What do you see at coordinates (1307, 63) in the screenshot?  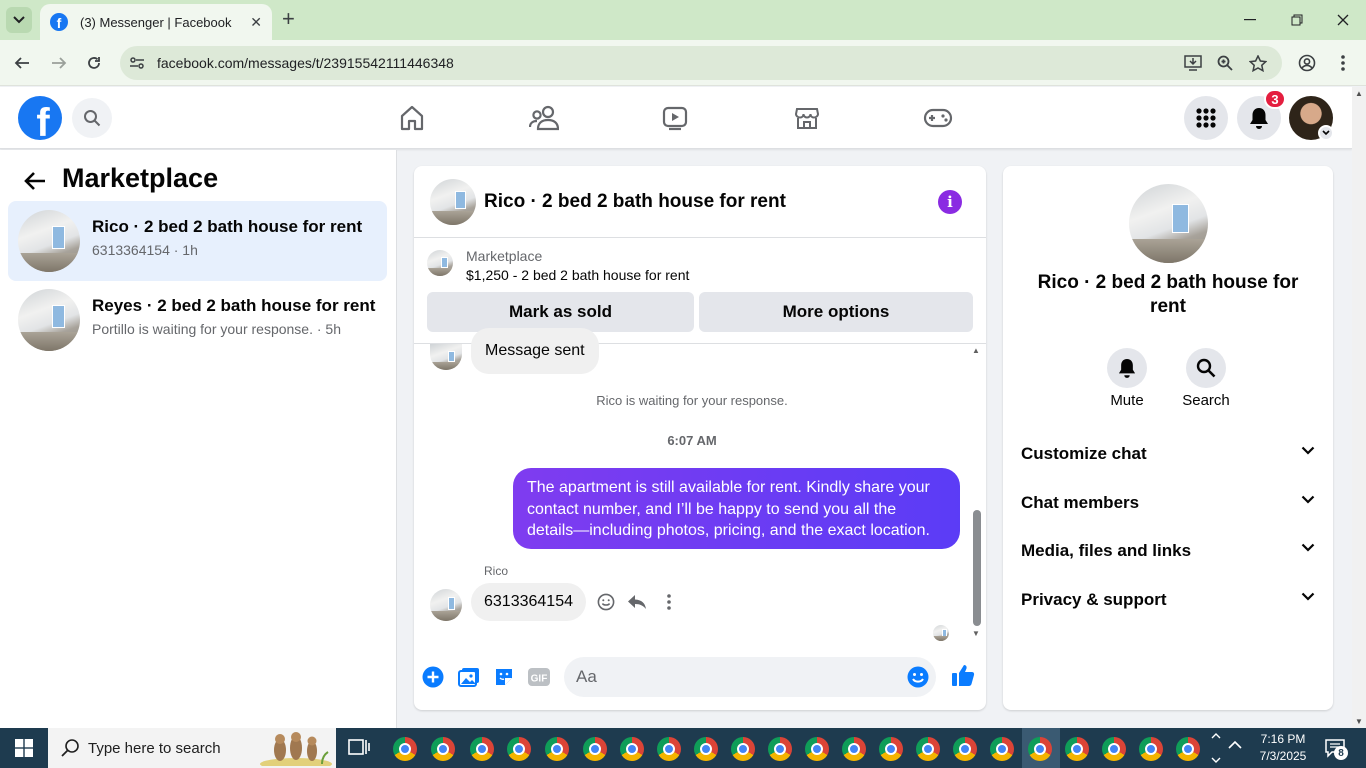 I see `profile-icon` at bounding box center [1307, 63].